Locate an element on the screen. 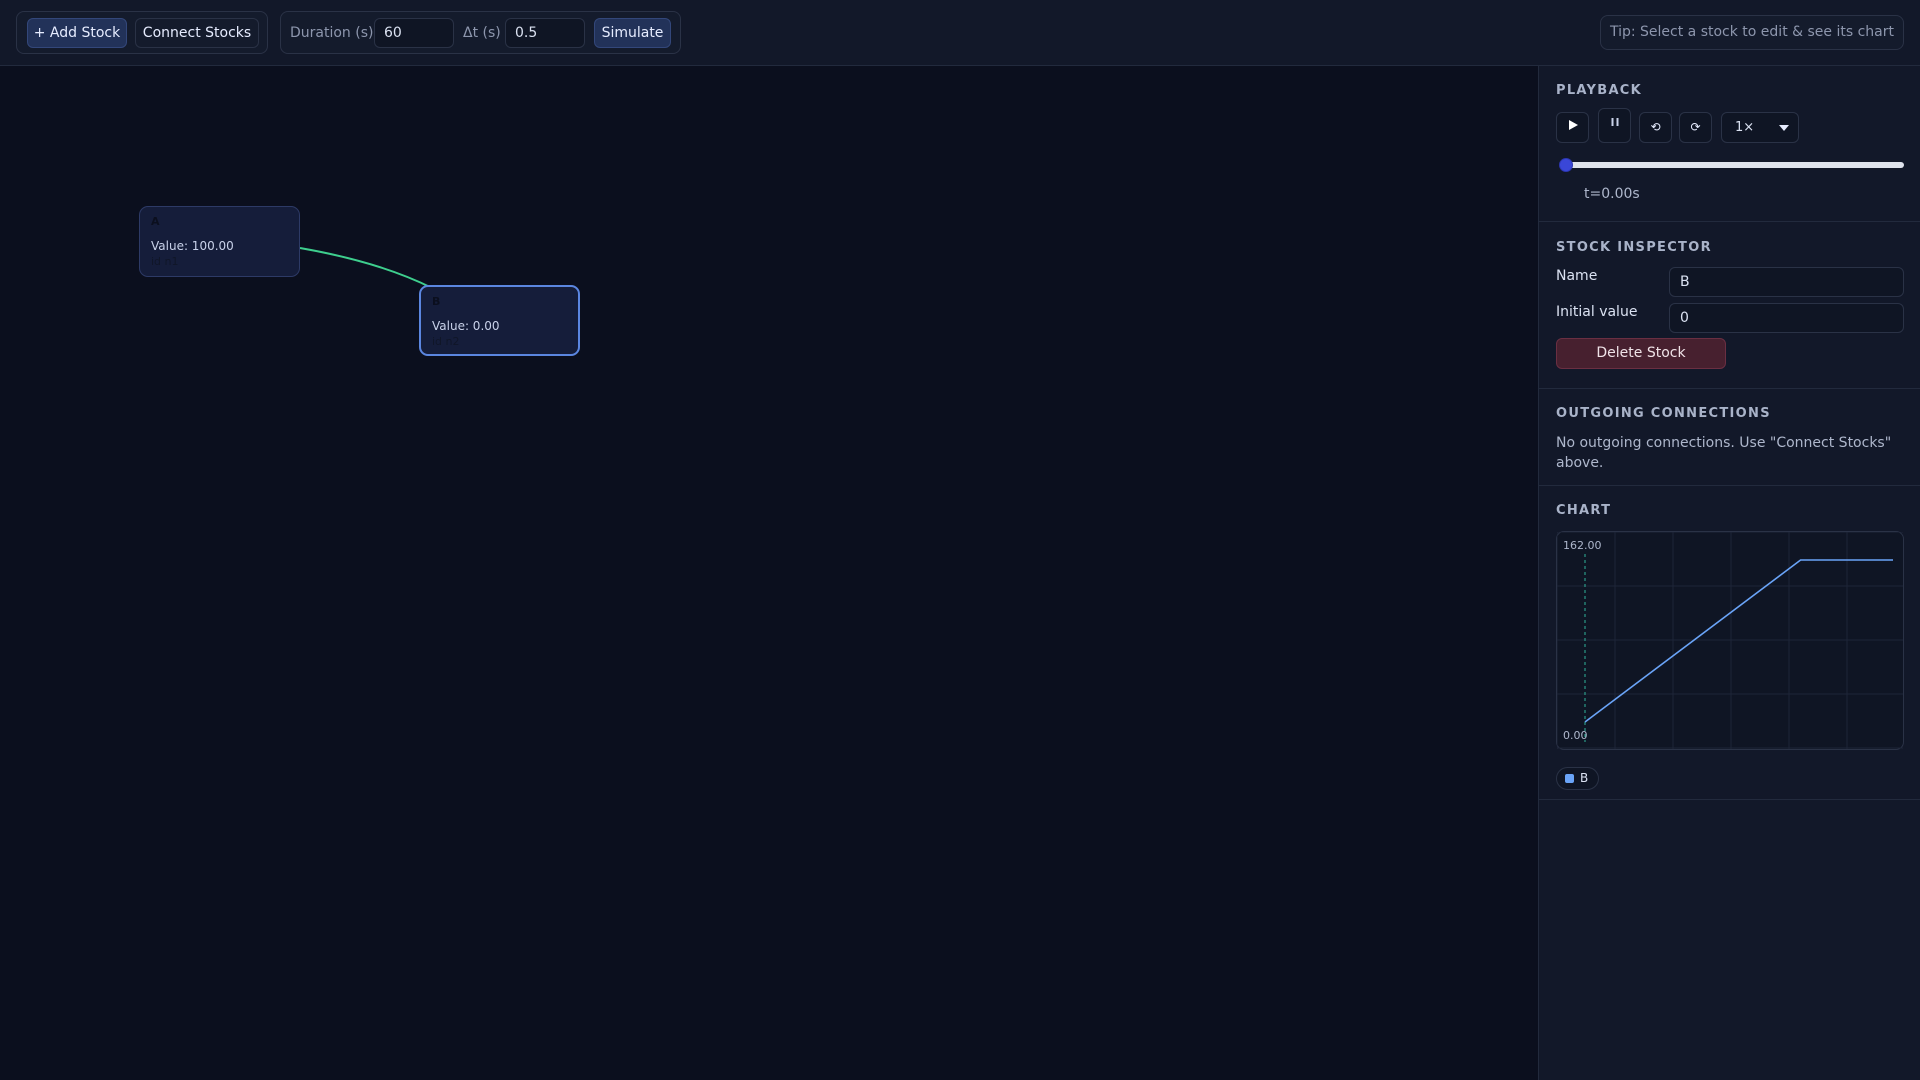  chevron-down-icon is located at coordinates (1784, 128).